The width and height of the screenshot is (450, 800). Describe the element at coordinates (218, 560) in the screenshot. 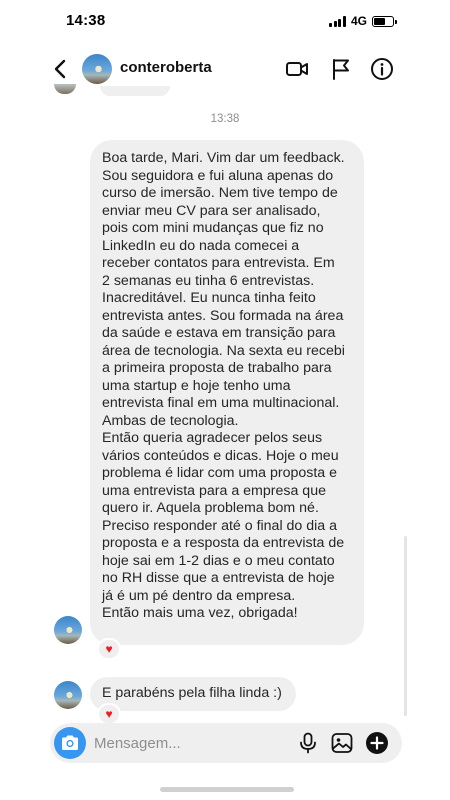

I see `message-line: hoje sai em 1-2 dias e o meu contato` at that location.